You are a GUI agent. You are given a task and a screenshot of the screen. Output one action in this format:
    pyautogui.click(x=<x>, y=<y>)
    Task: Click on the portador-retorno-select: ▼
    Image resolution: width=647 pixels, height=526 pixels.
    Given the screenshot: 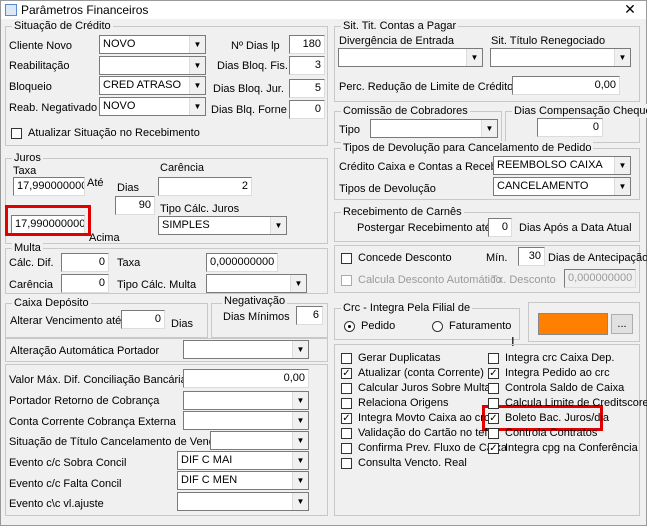 What is the action you would take?
    pyautogui.click(x=246, y=400)
    